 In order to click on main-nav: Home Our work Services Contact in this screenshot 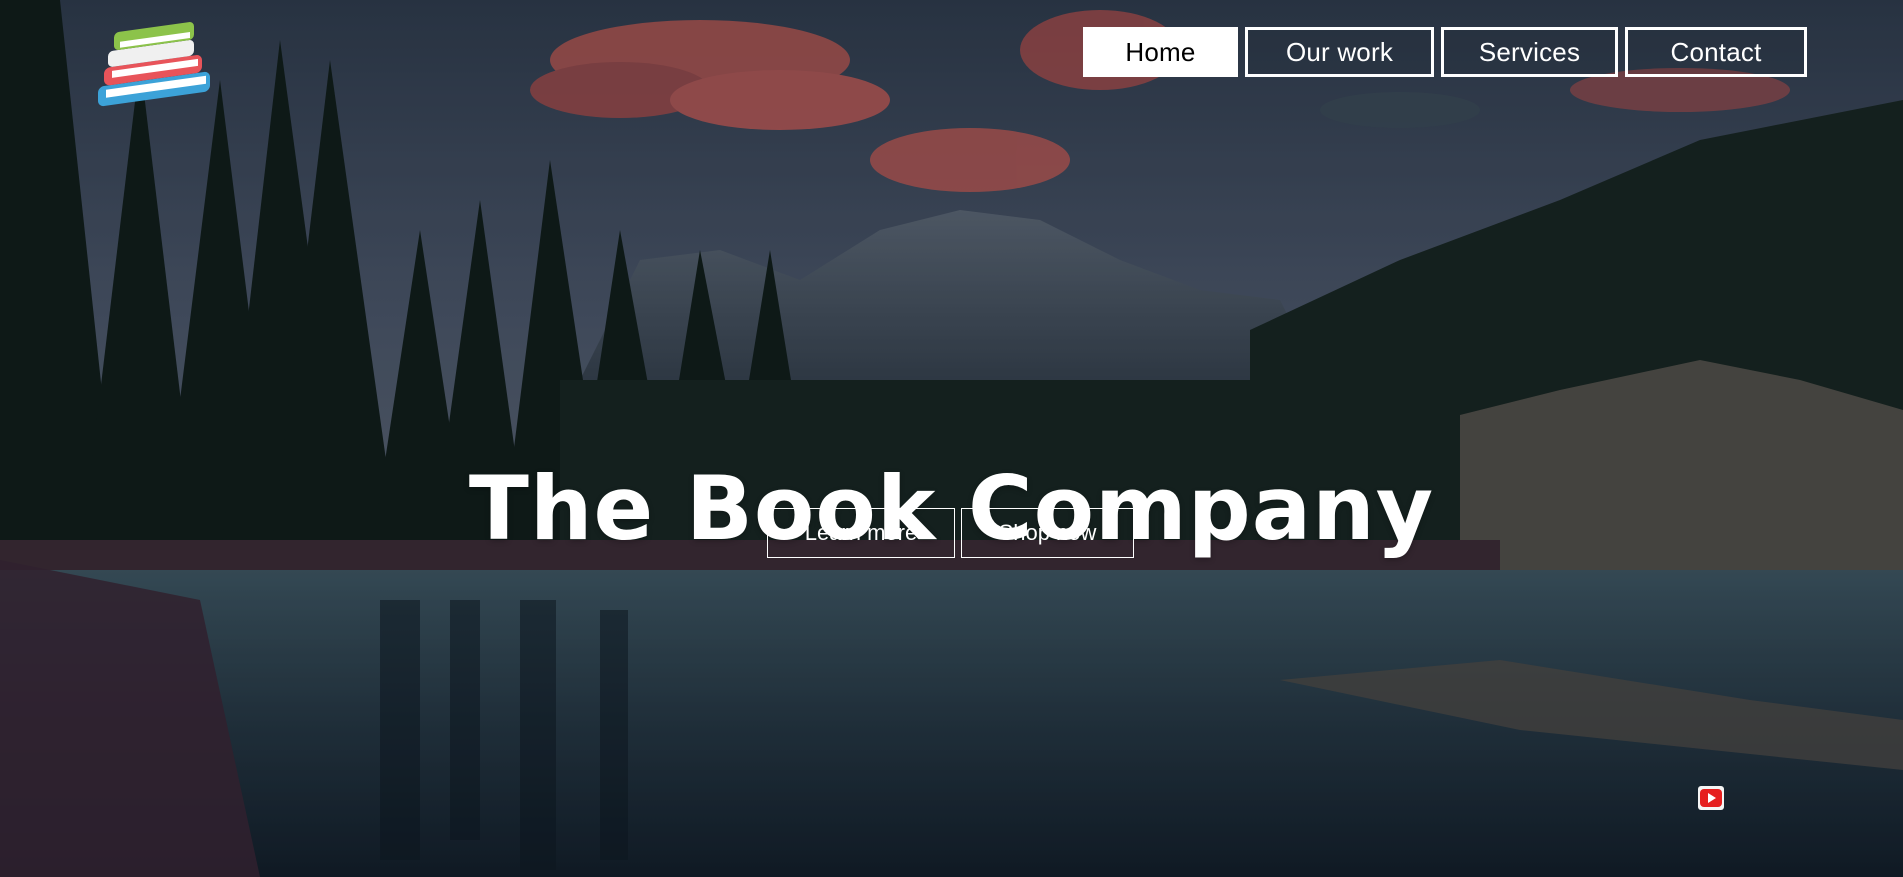, I will do `click(1445, 52)`.